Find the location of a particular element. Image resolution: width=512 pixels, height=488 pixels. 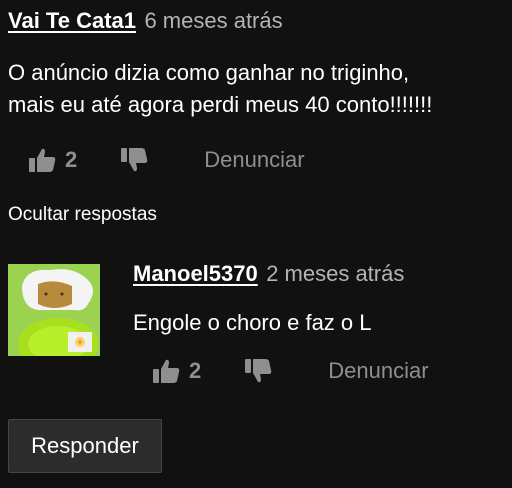

avatar is located at coordinates (54, 310).